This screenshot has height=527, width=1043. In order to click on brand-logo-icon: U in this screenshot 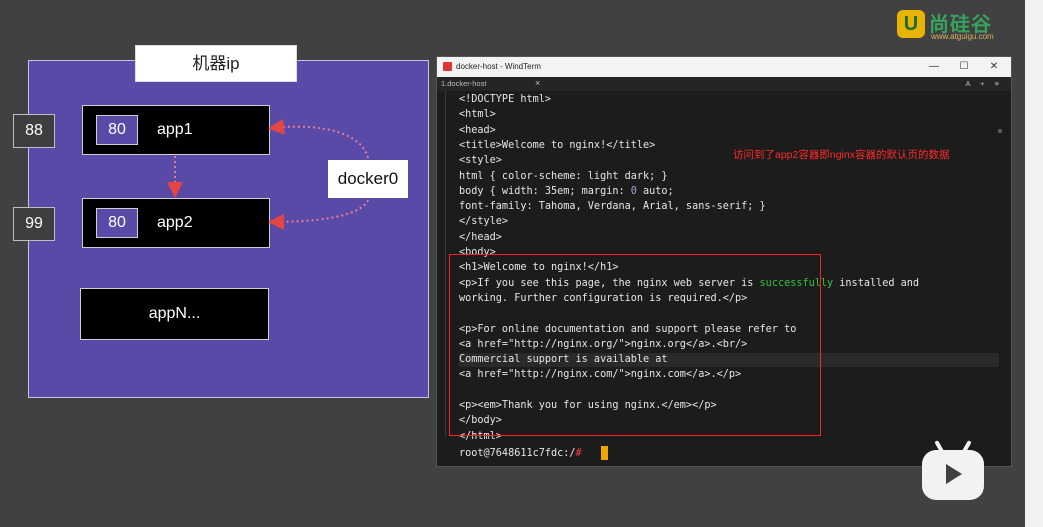, I will do `click(911, 24)`.